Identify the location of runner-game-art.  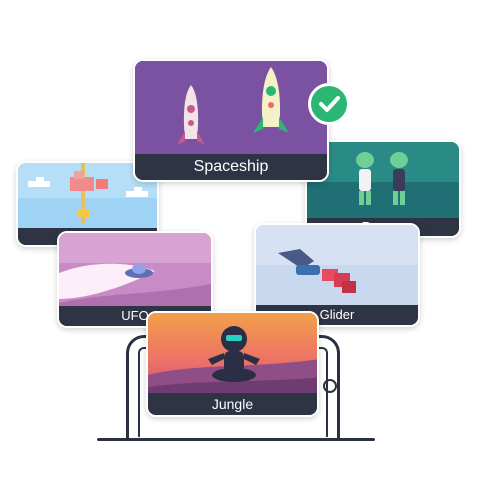
(383, 182).